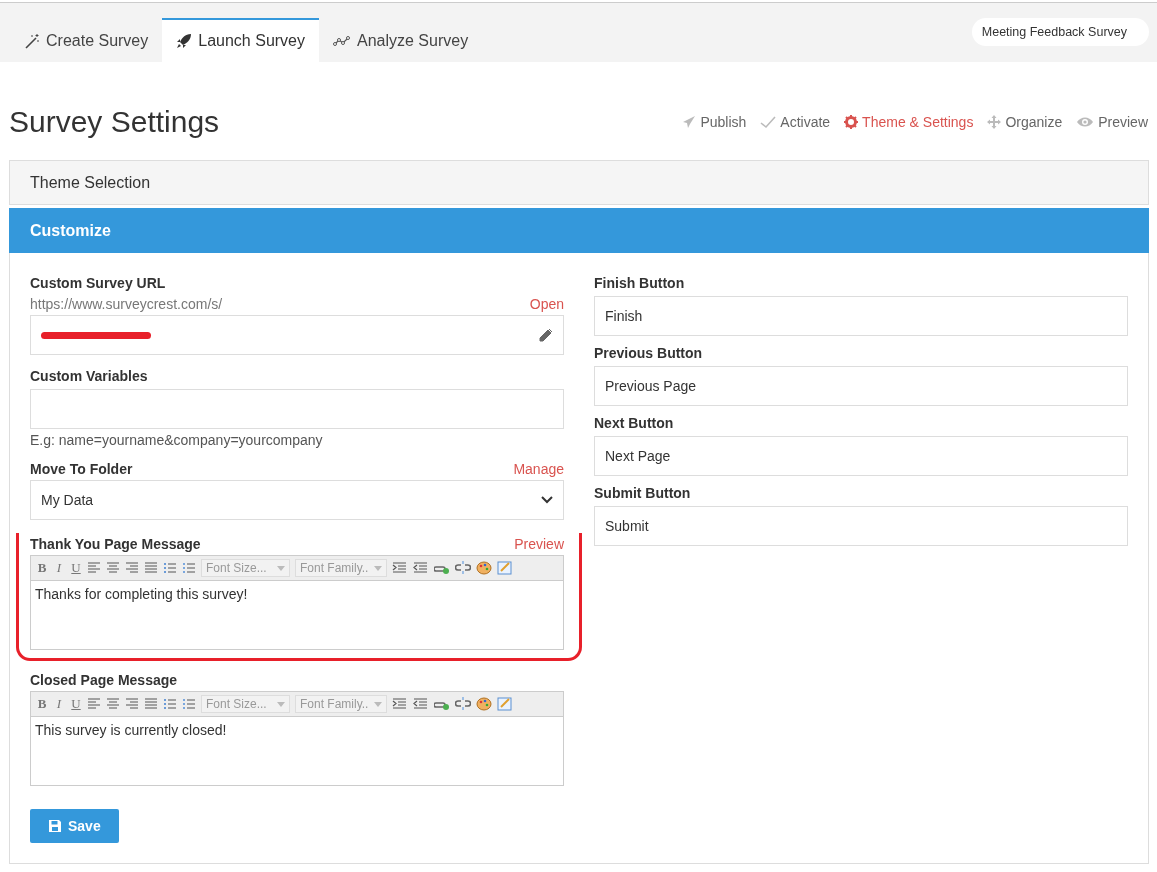  I want to click on action-link: Theme & Settings, so click(909, 122).